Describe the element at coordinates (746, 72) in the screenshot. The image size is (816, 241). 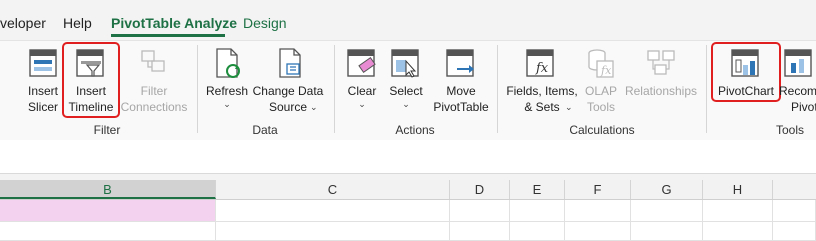
I see `pivotchart-highlight` at that location.